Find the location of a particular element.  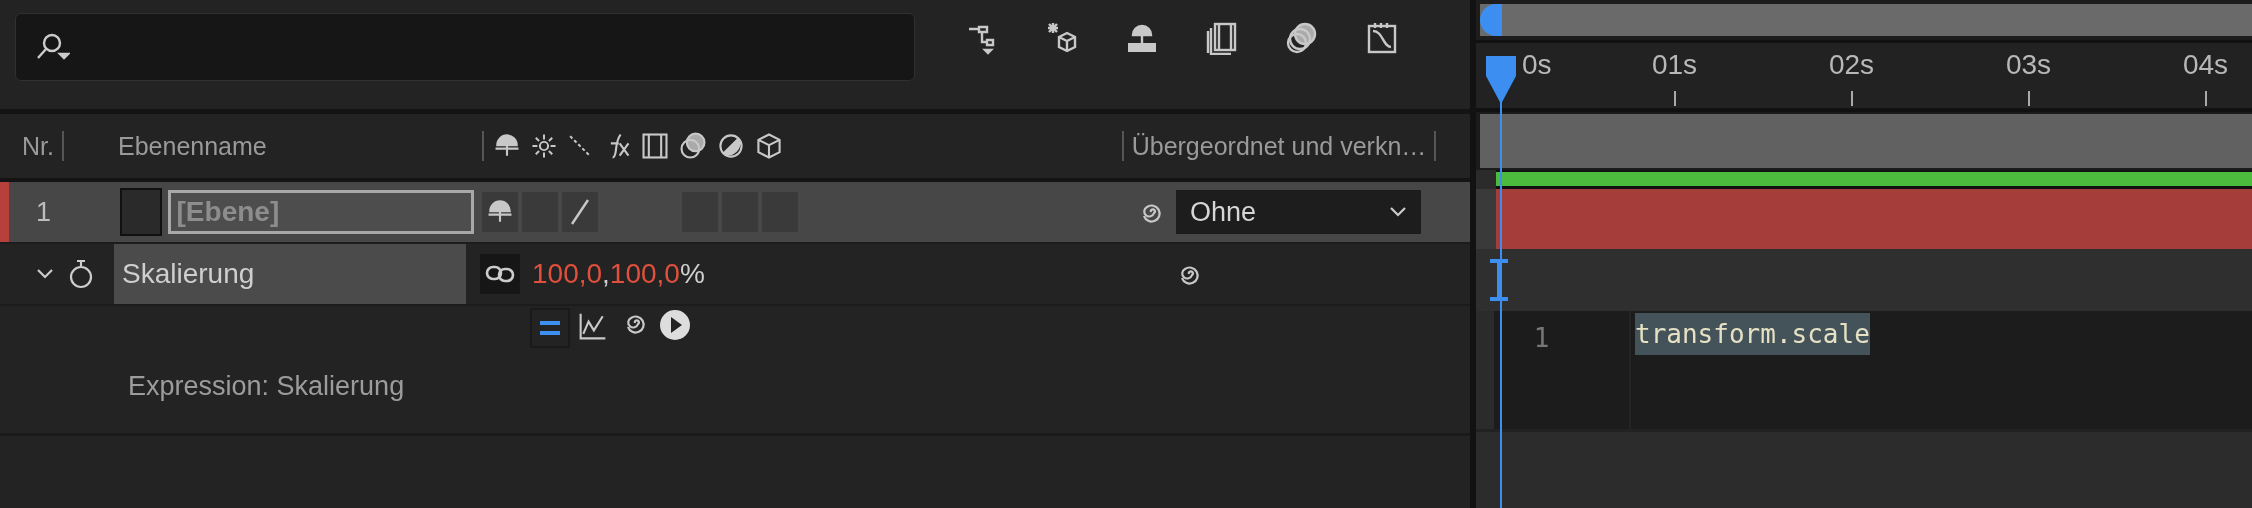

layer-row: 1 [Ebene] Ohne is located at coordinates (735, 213).